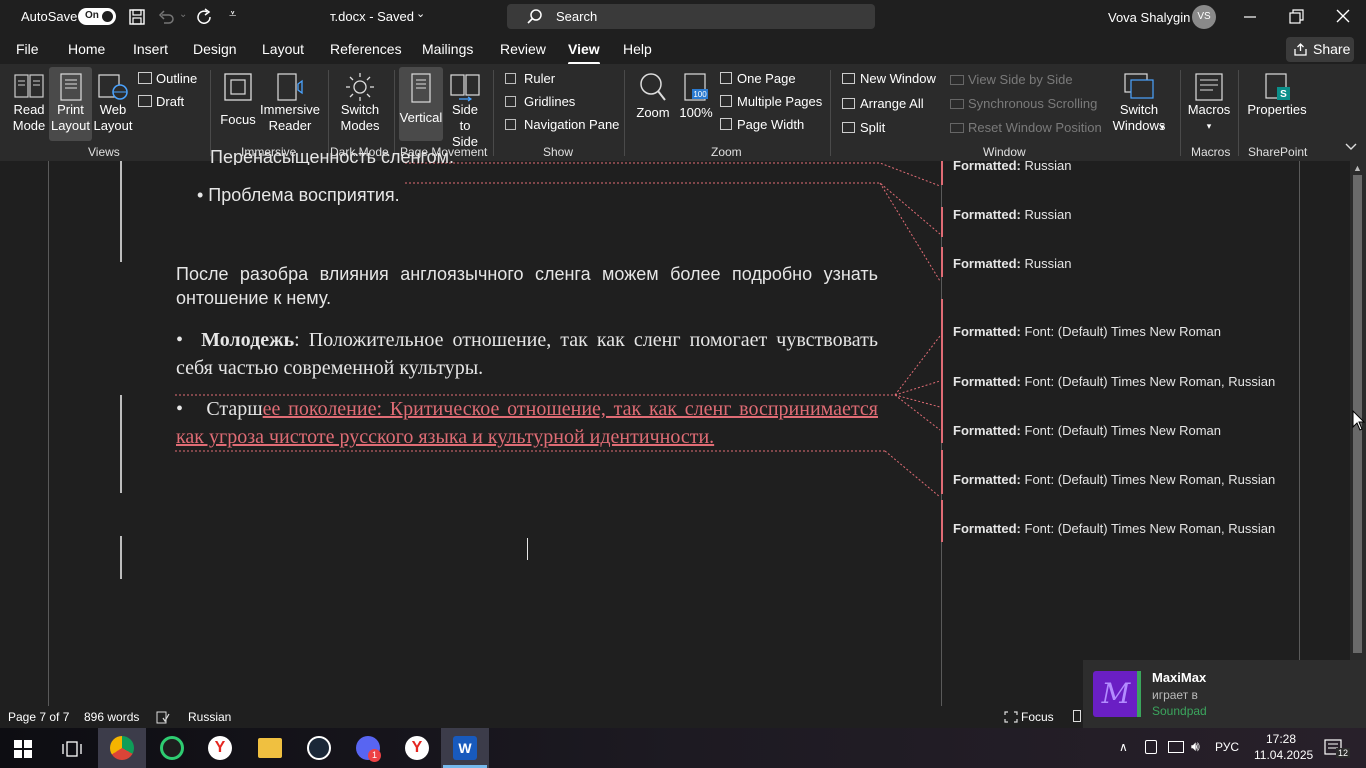 This screenshot has width=1366, height=768. What do you see at coordinates (863, 127) in the screenshot?
I see `split-button: Split` at bounding box center [863, 127].